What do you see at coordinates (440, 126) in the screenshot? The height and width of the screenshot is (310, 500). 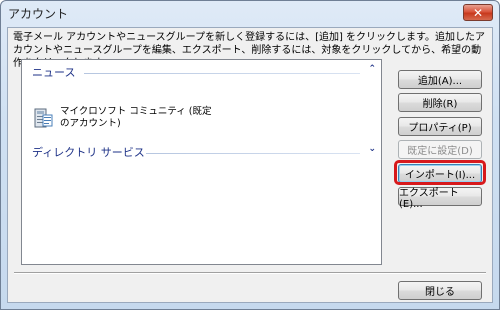 I see `properties-button: プロパティ(P)` at bounding box center [440, 126].